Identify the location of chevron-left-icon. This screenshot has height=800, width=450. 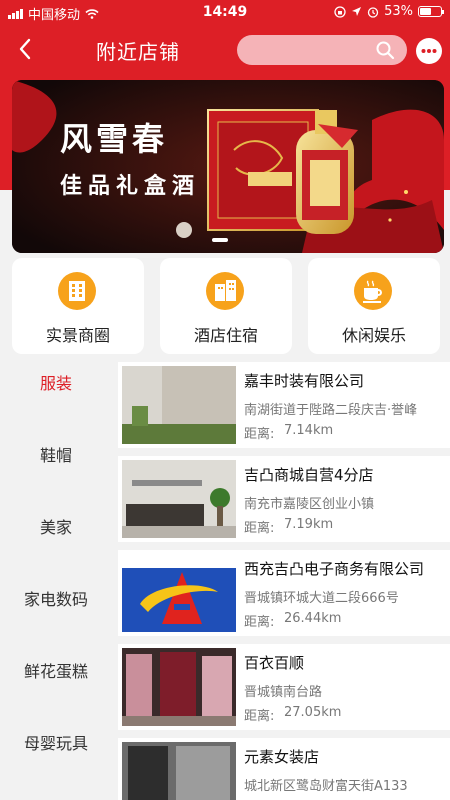
(25, 49).